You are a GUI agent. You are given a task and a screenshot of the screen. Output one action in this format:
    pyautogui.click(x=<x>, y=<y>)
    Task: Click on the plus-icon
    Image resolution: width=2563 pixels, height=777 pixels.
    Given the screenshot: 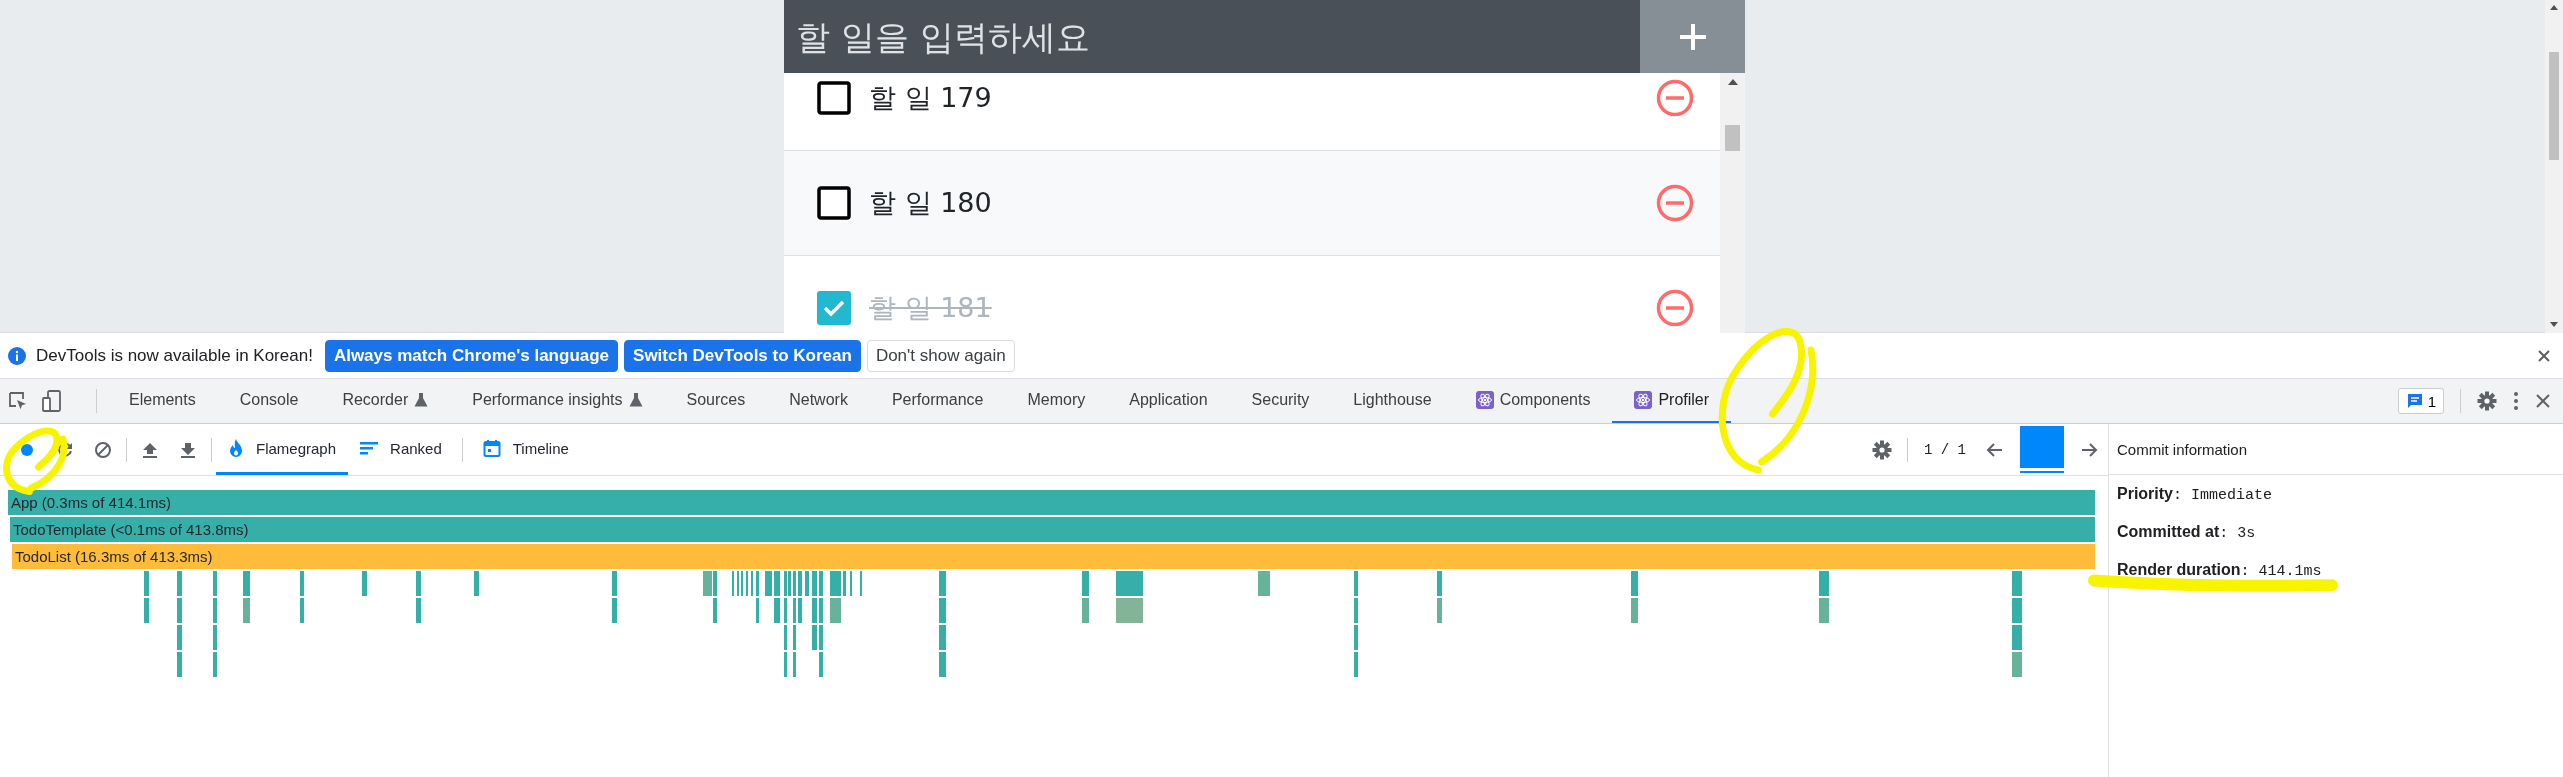 What is the action you would take?
    pyautogui.click(x=1692, y=36)
    